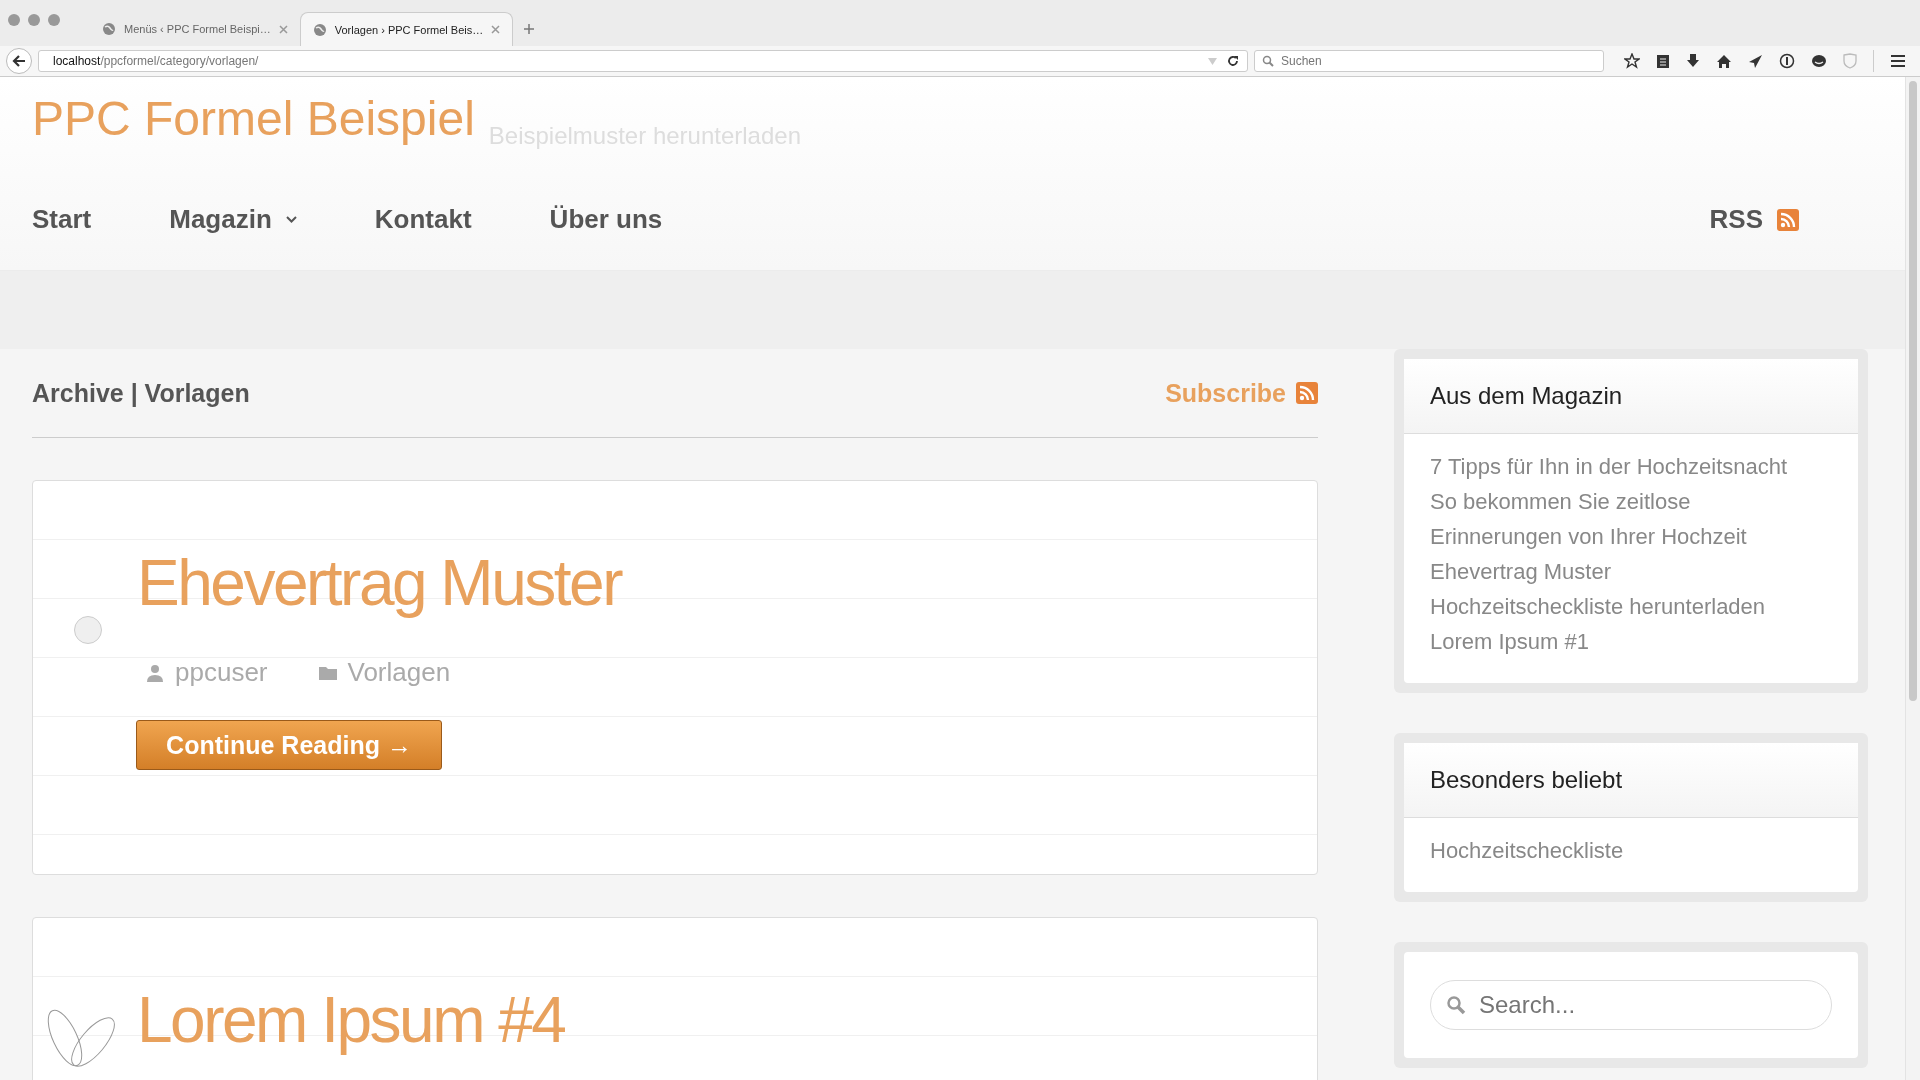 This screenshot has width=1920, height=1080. I want to click on nav-link: Start, so click(62, 219).